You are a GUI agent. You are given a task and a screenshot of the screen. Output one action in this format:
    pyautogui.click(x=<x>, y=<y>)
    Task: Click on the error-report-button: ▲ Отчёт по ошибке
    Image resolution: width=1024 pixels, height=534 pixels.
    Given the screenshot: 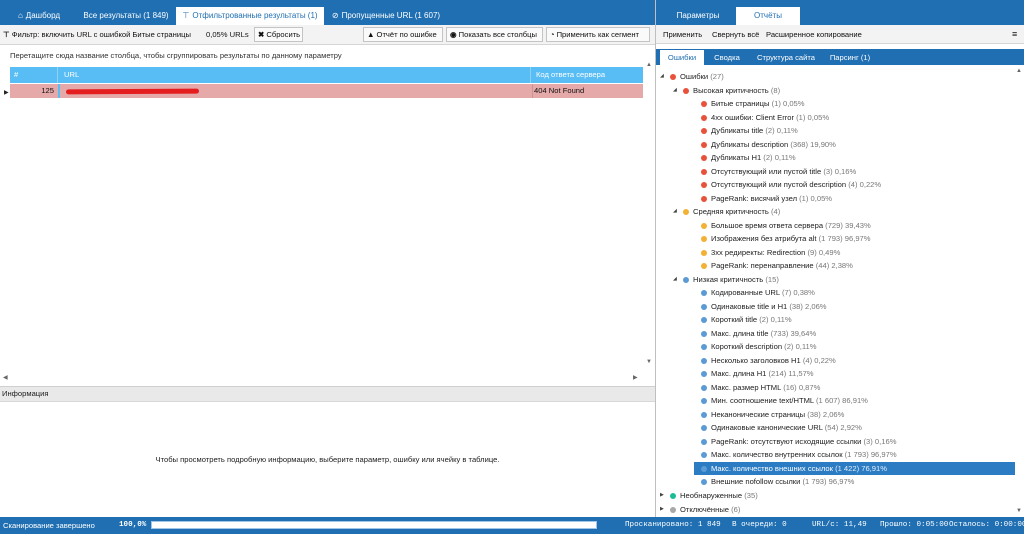 What is the action you would take?
    pyautogui.click(x=403, y=34)
    